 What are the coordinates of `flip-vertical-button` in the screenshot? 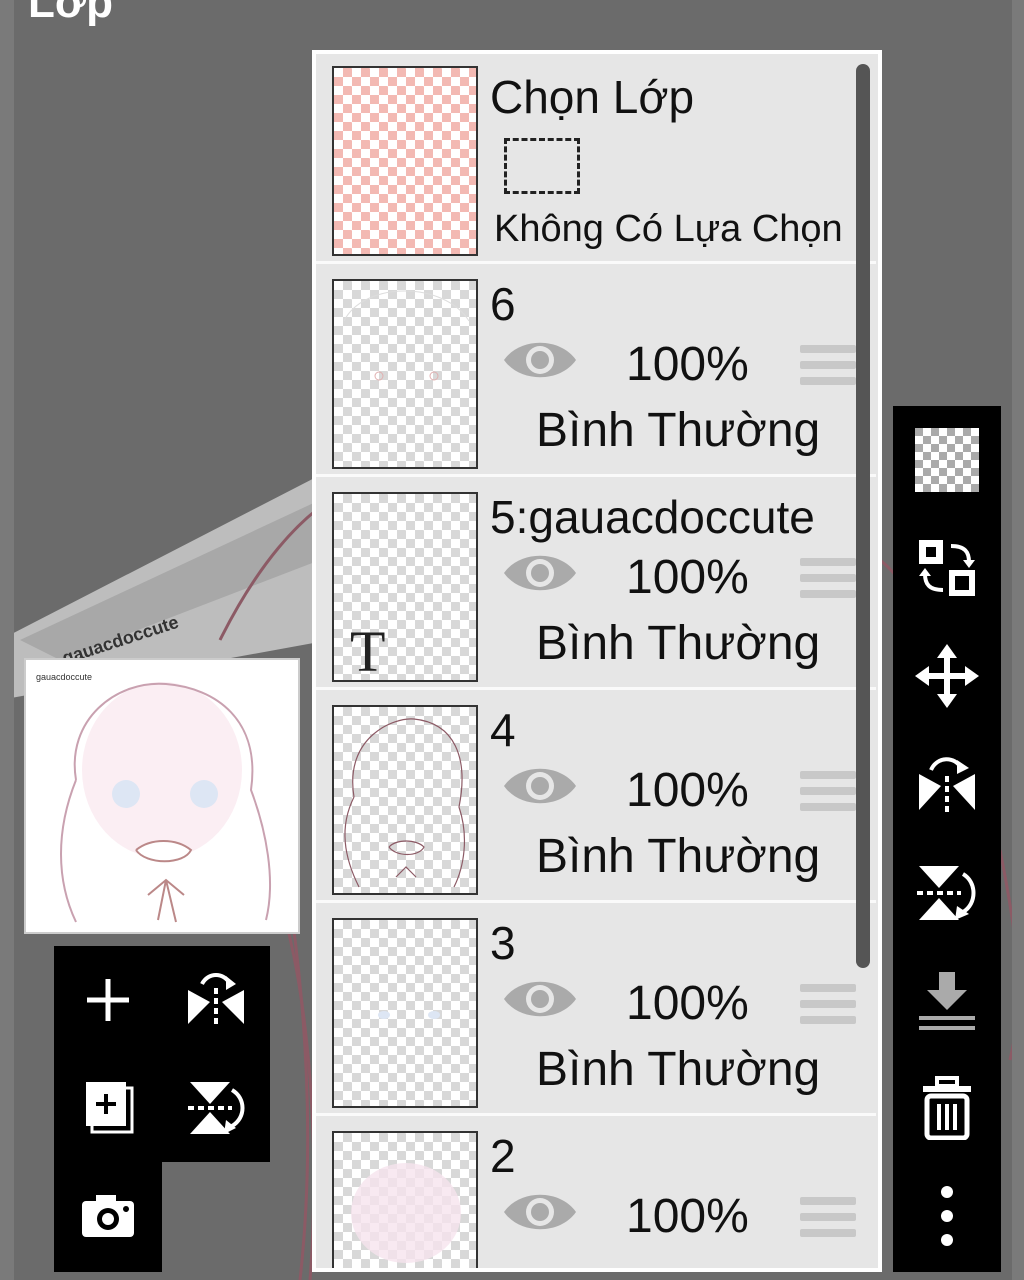 It's located at (947, 892).